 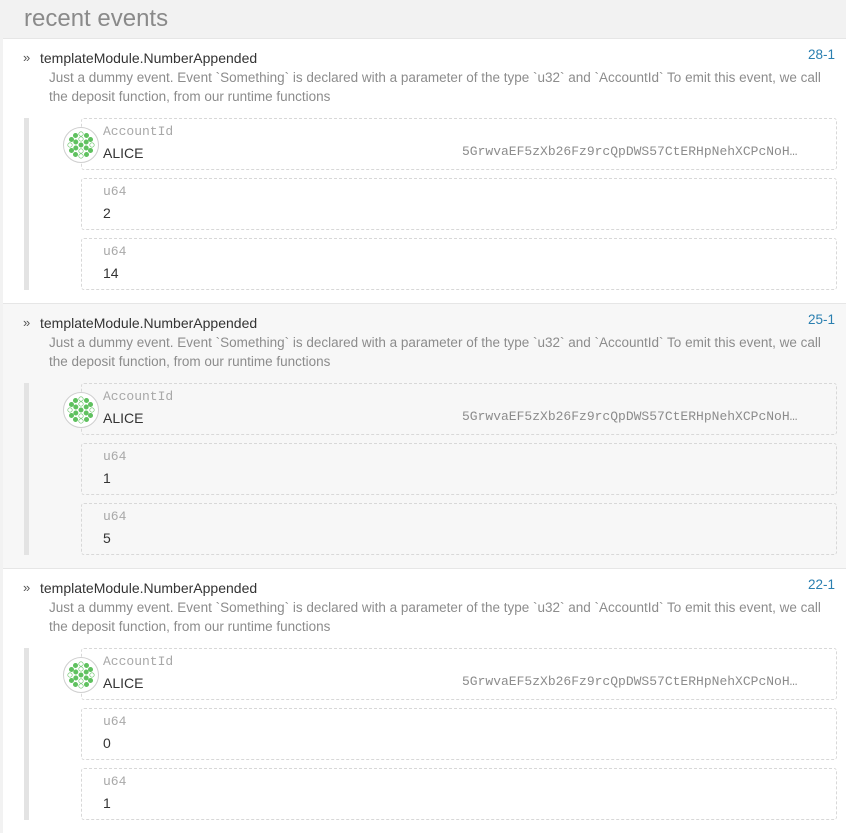 I want to click on param-field: u64 5, so click(x=459, y=529).